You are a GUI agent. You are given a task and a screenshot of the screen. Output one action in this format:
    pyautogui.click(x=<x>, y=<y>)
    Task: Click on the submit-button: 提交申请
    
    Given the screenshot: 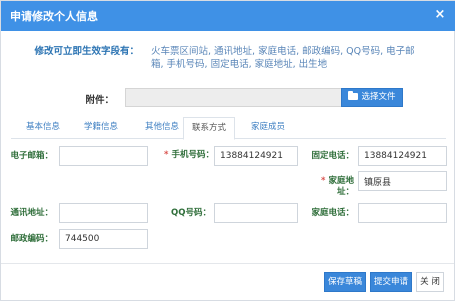 What is the action you would take?
    pyautogui.click(x=391, y=282)
    